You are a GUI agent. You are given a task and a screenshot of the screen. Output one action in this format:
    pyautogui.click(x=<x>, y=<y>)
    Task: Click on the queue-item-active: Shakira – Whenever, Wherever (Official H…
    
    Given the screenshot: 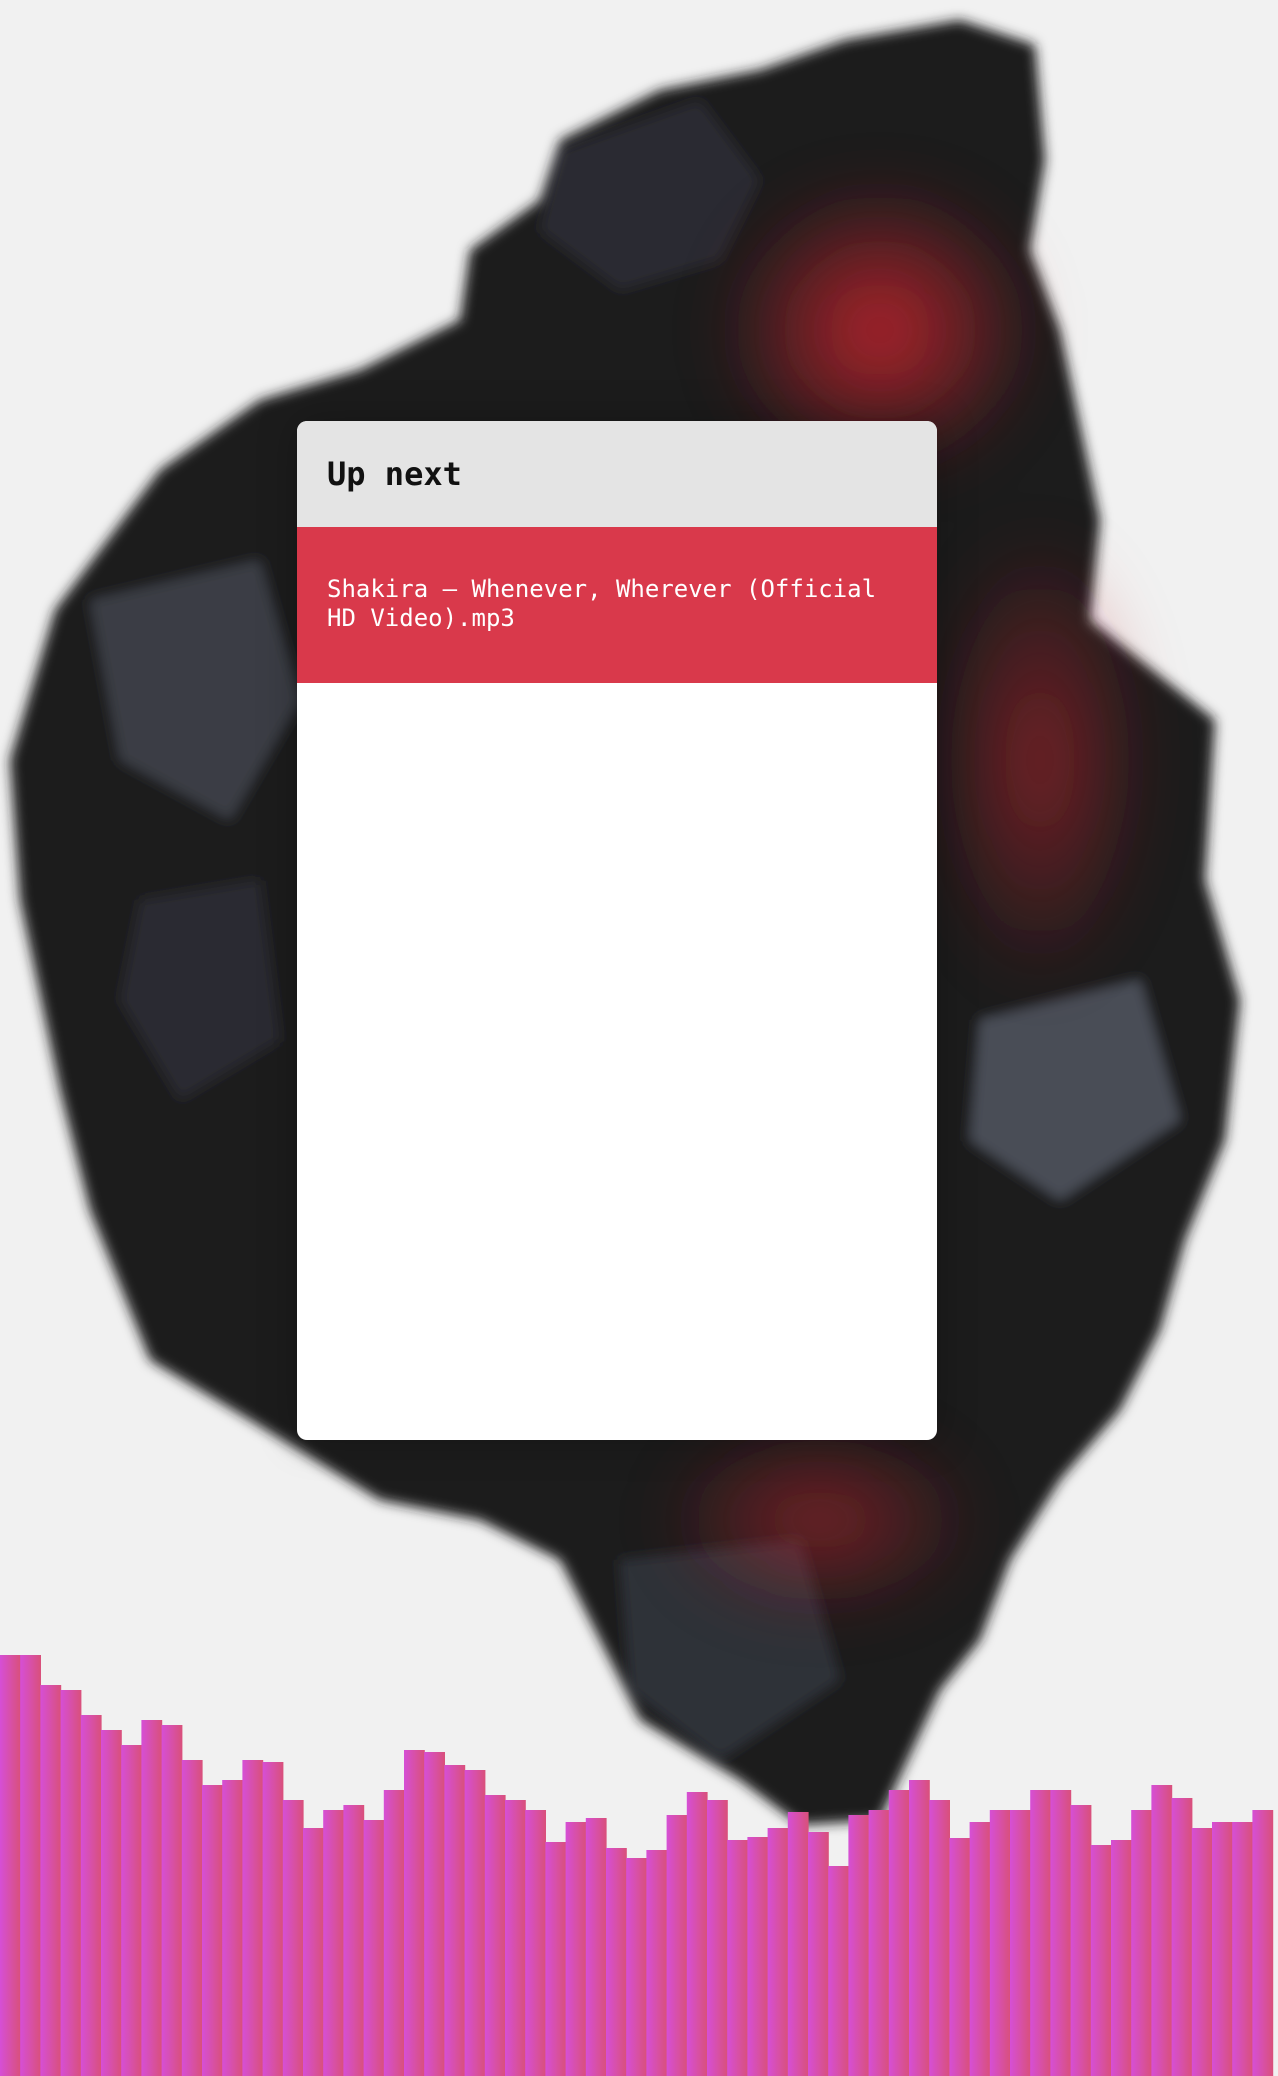 What is the action you would take?
    pyautogui.click(x=617, y=605)
    